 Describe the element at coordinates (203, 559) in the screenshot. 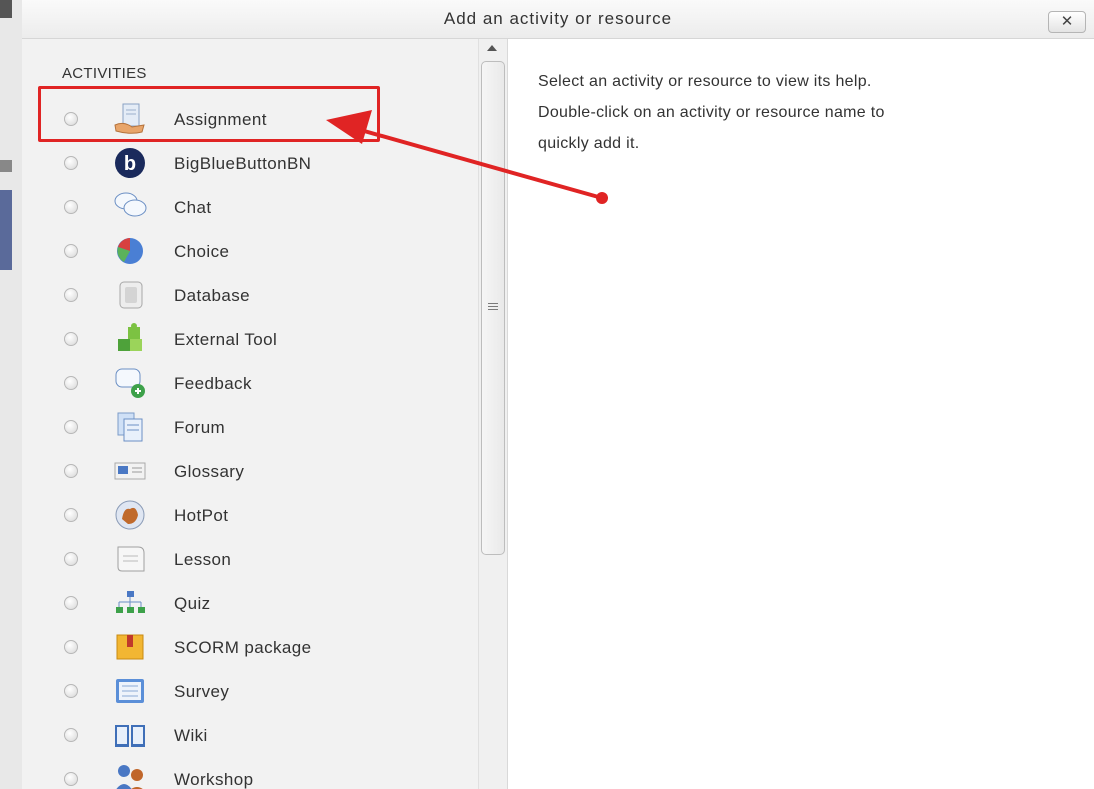

I see `activity-label: Lesson` at that location.